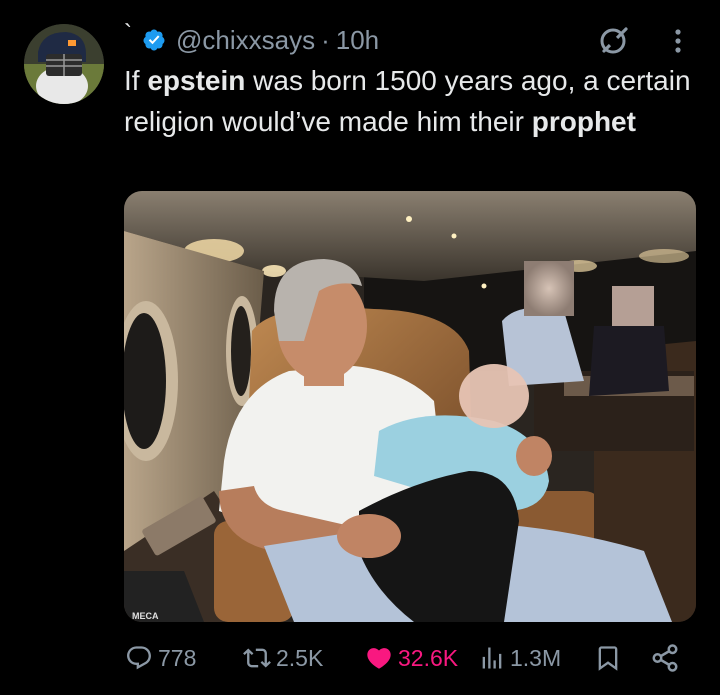  I want to click on views-button: 1.3M, so click(519, 658).